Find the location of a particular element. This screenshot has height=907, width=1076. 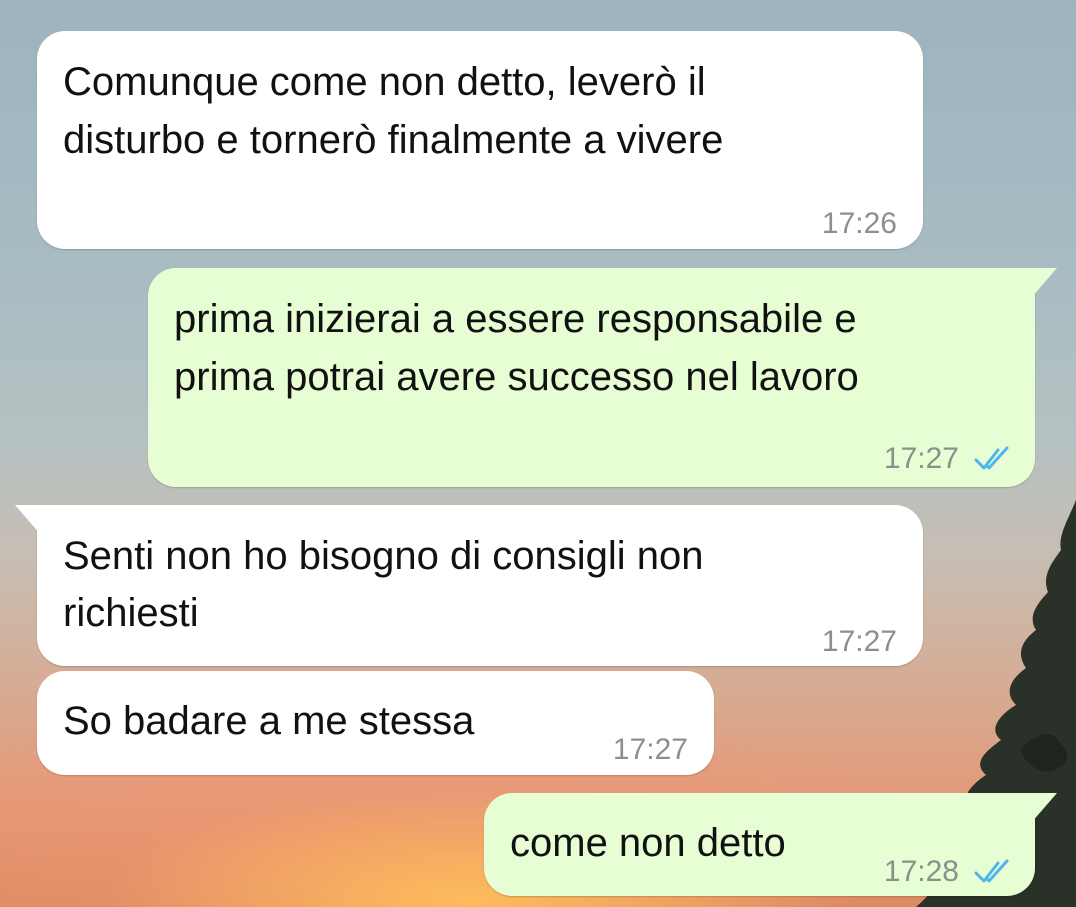

message-meta: 17:26 is located at coordinates (859, 224).